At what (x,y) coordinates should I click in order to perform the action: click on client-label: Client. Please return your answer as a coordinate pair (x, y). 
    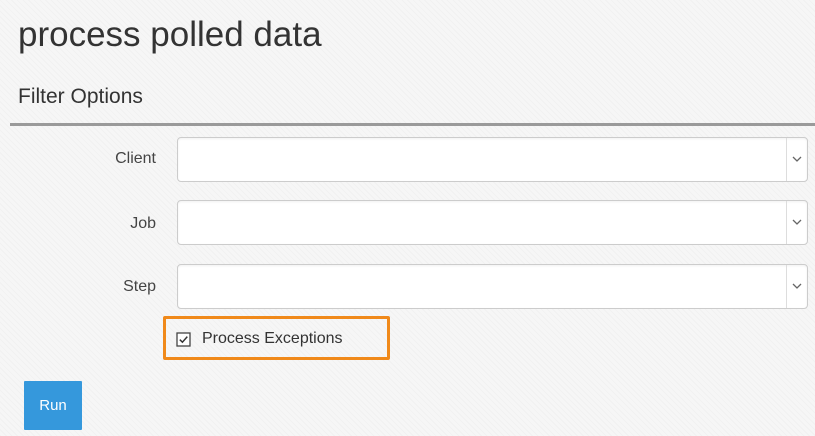
    Looking at the image, I should click on (135, 158).